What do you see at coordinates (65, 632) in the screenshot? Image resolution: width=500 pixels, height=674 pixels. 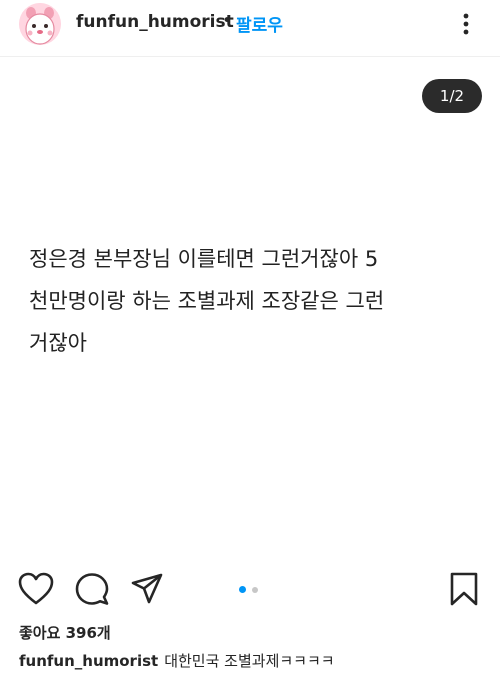 I see `like-count: 좋아요 396개` at bounding box center [65, 632].